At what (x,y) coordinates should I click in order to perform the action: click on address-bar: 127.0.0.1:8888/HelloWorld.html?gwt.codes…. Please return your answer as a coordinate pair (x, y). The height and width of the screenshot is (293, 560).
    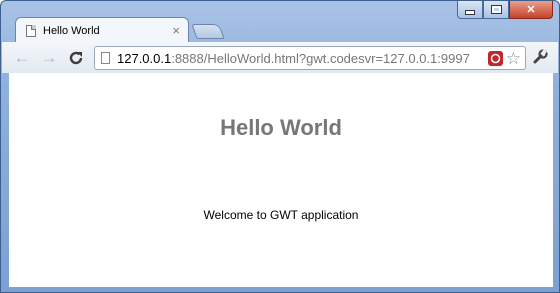
    Looking at the image, I should click on (310, 58).